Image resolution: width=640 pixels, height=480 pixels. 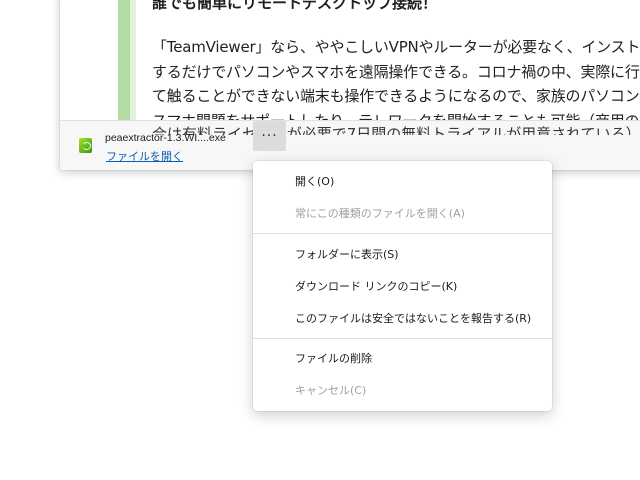 I want to click on open-file-link: ファイルを開く, so click(x=144, y=156).